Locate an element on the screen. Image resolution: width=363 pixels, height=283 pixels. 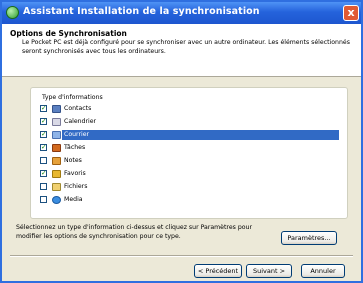
favorites-checkbox: ✓ is located at coordinates (43, 173).